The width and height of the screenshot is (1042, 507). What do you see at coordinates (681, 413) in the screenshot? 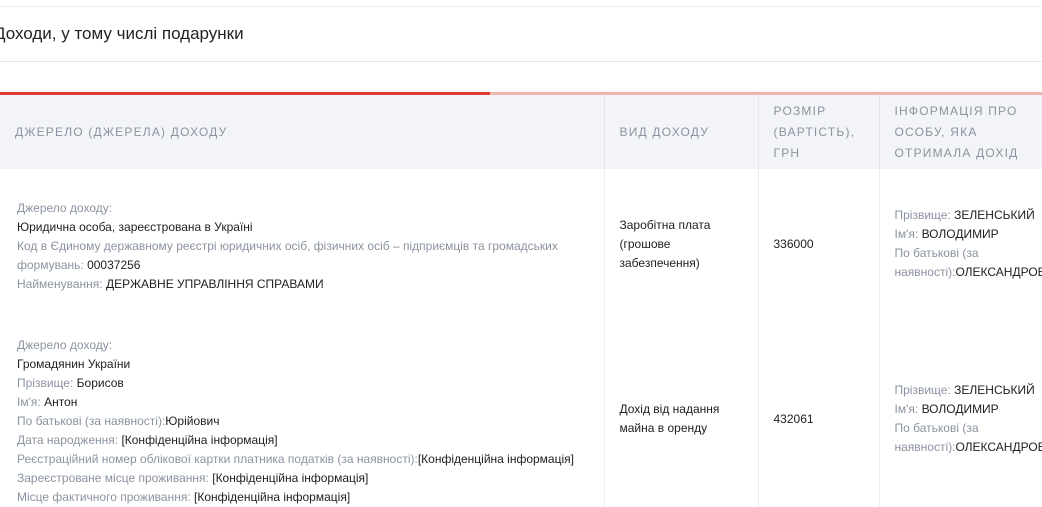
I see `income-type-cell: Дохід від надання майна в оренду` at bounding box center [681, 413].